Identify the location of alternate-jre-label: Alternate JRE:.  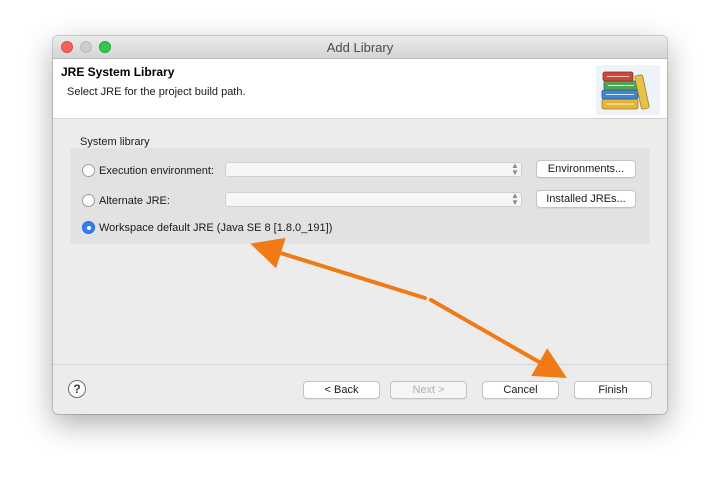
(134, 201).